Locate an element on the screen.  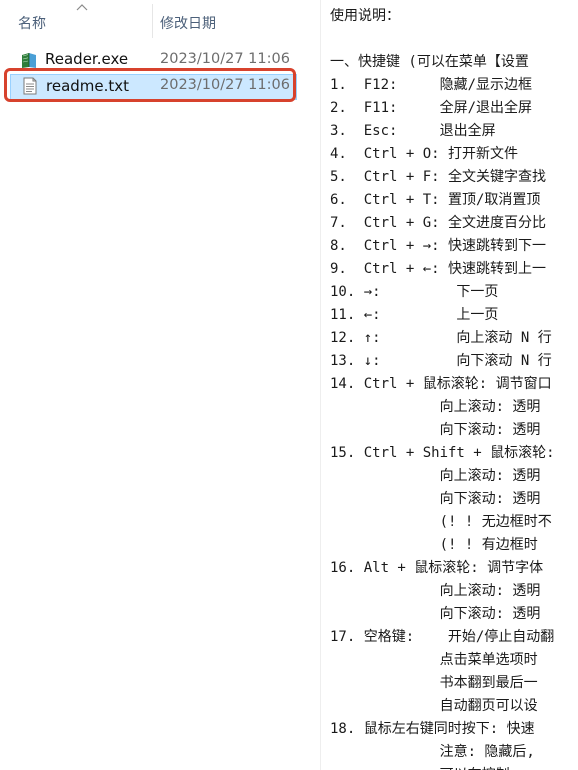
text-line: 1. F12: 隐藏/显示边框 is located at coordinates (431, 85).